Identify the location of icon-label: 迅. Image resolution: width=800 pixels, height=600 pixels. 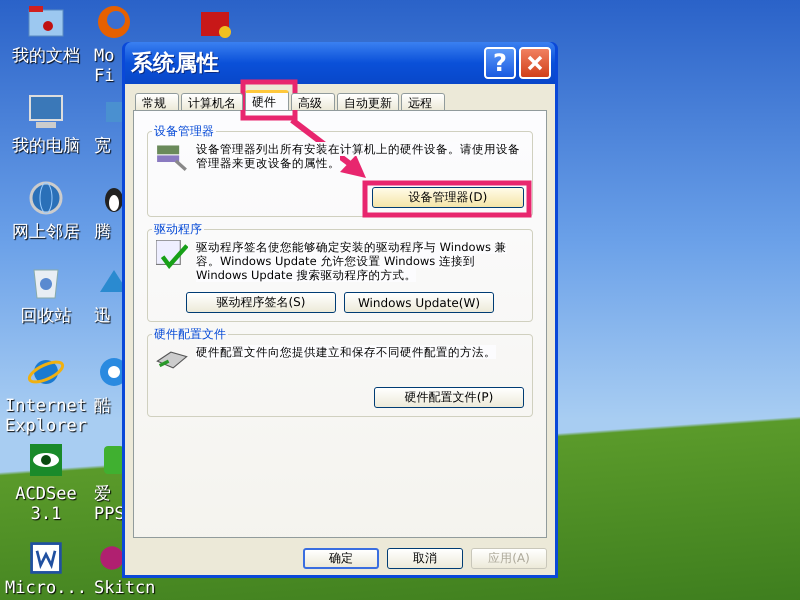
(102, 316).